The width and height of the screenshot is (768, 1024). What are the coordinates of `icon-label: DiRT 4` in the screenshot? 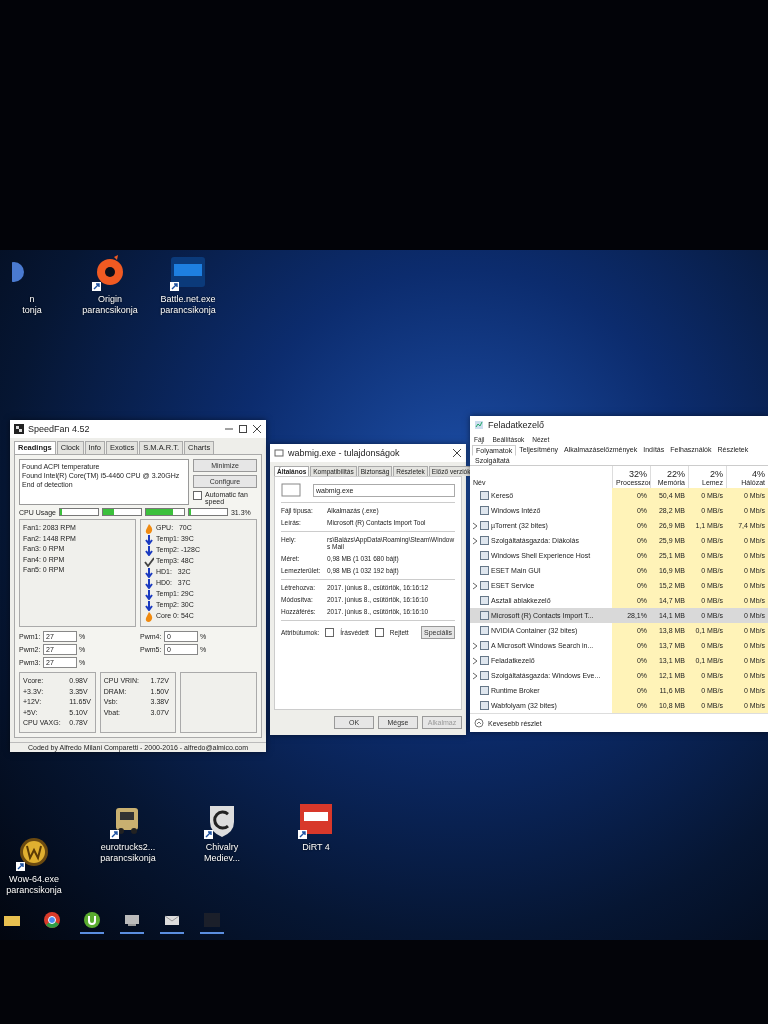 It's located at (316, 847).